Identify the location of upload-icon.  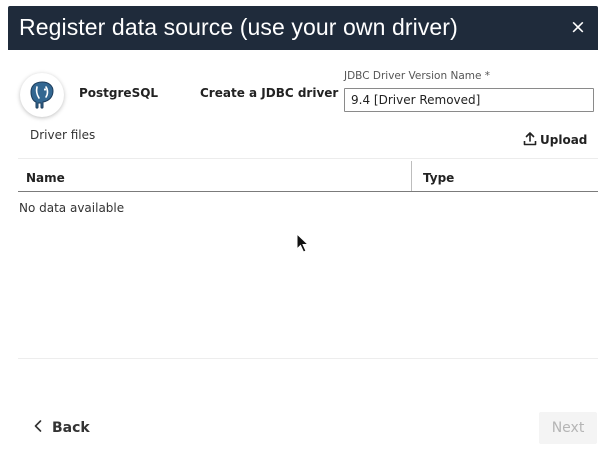
(530, 140).